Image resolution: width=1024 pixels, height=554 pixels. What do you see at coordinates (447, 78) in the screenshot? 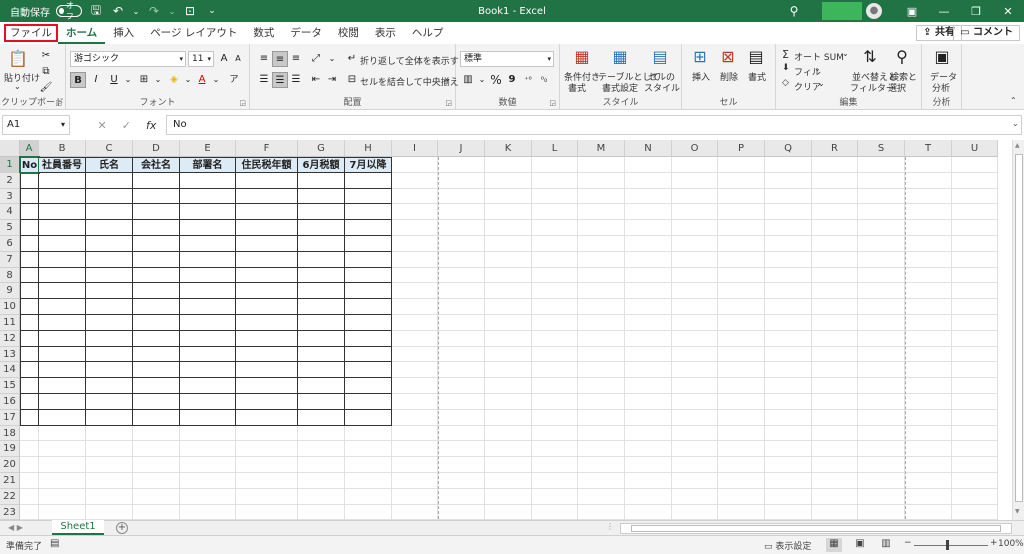
I see `merge-dropdown-icon: ⌄` at bounding box center [447, 78].